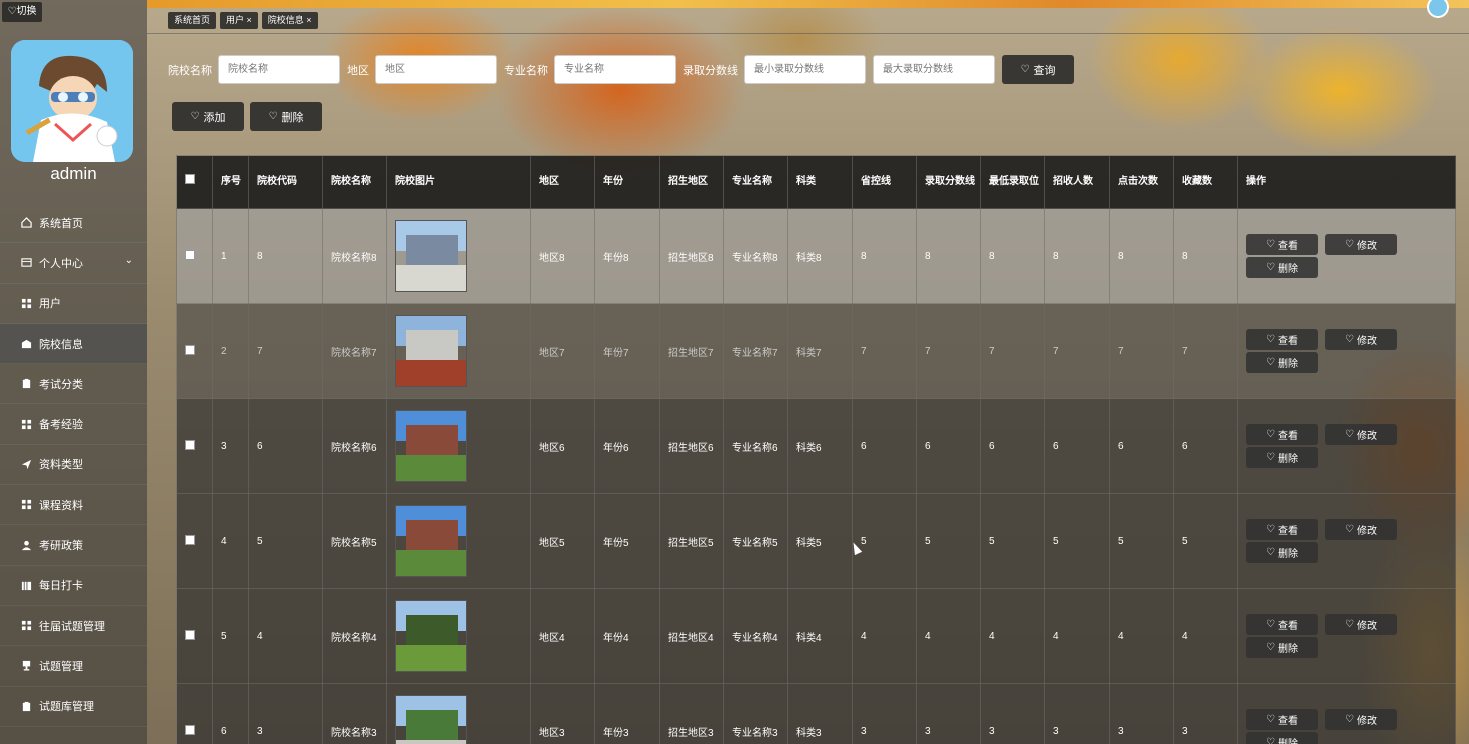 The height and width of the screenshot is (744, 1469). What do you see at coordinates (1141, 636) in the screenshot?
I see `table-cell-clicks: 4` at bounding box center [1141, 636].